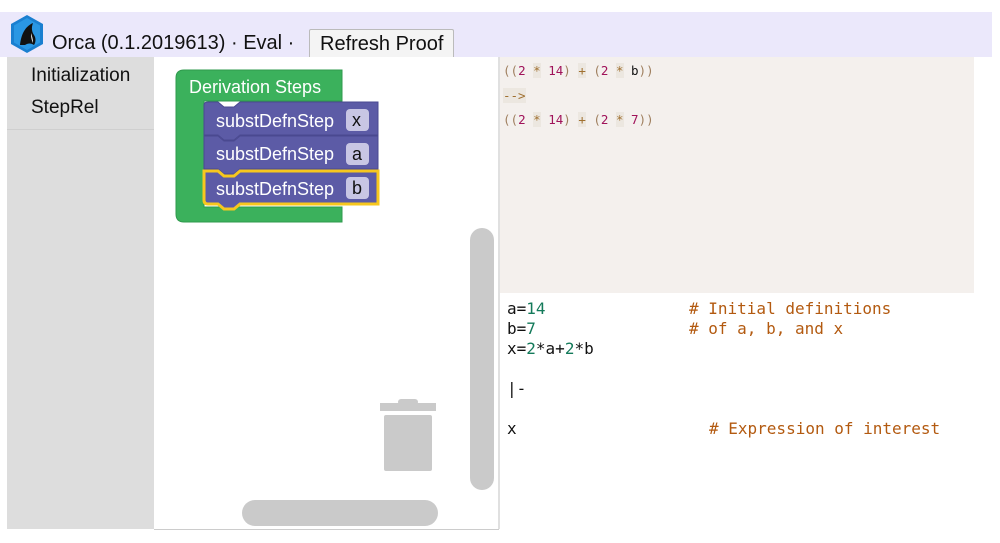  Describe the element at coordinates (80, 293) in the screenshot. I see `toolbox: Initialization StepRel` at that location.